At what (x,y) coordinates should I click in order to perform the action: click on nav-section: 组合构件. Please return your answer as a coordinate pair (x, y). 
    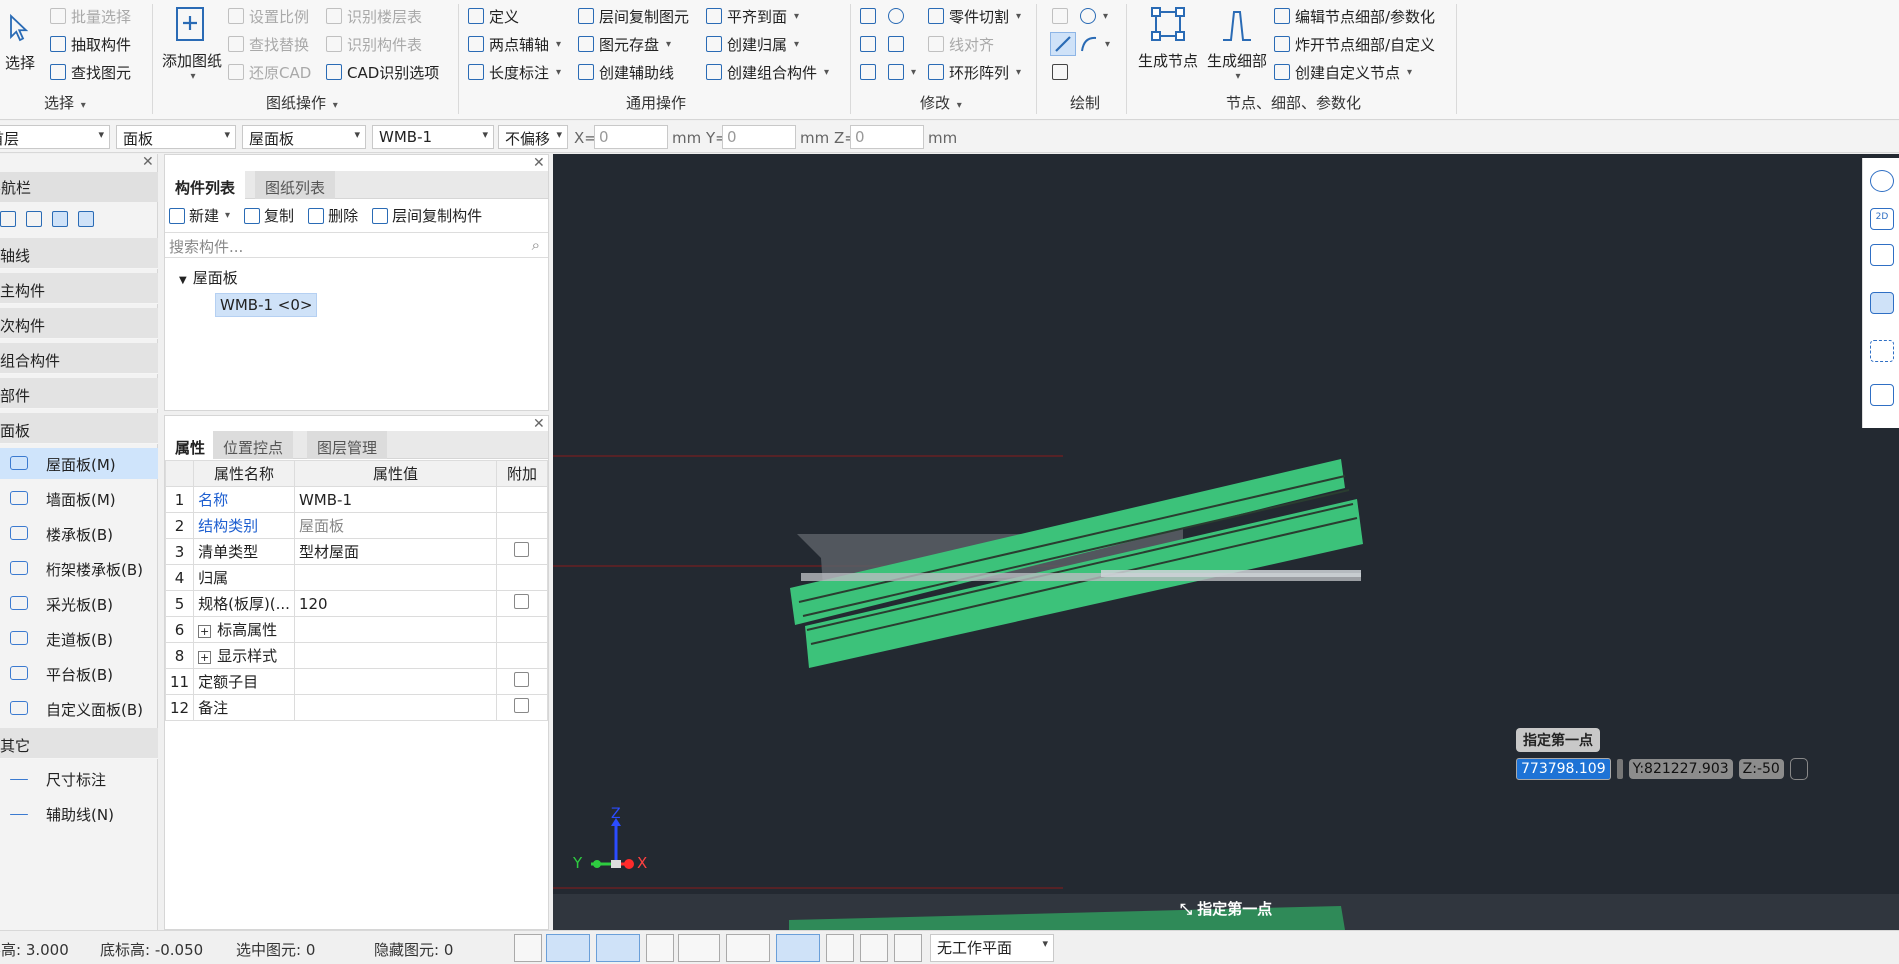
    Looking at the image, I should click on (79, 358).